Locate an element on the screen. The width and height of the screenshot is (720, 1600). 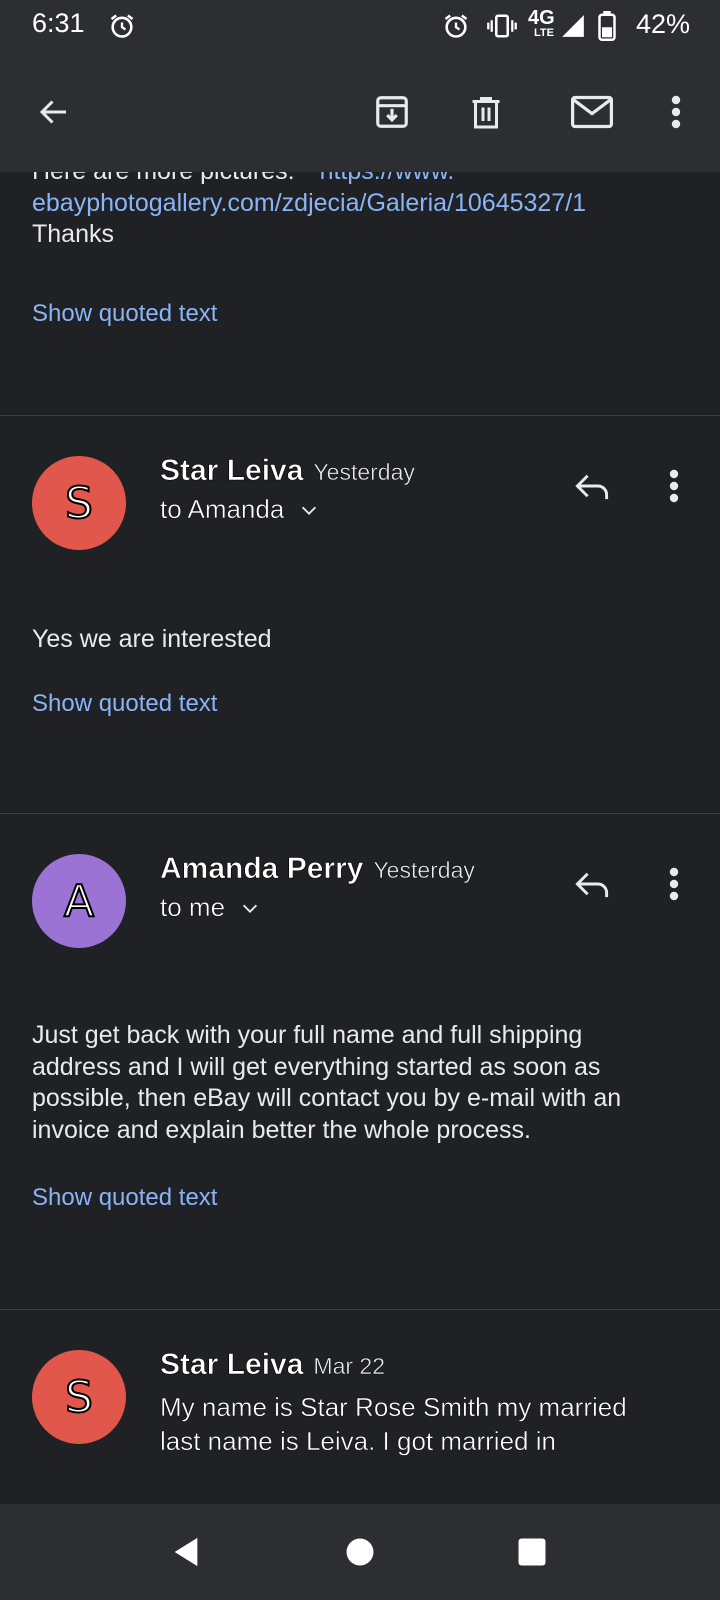
network-label: 4G is located at coordinates (541, 18).